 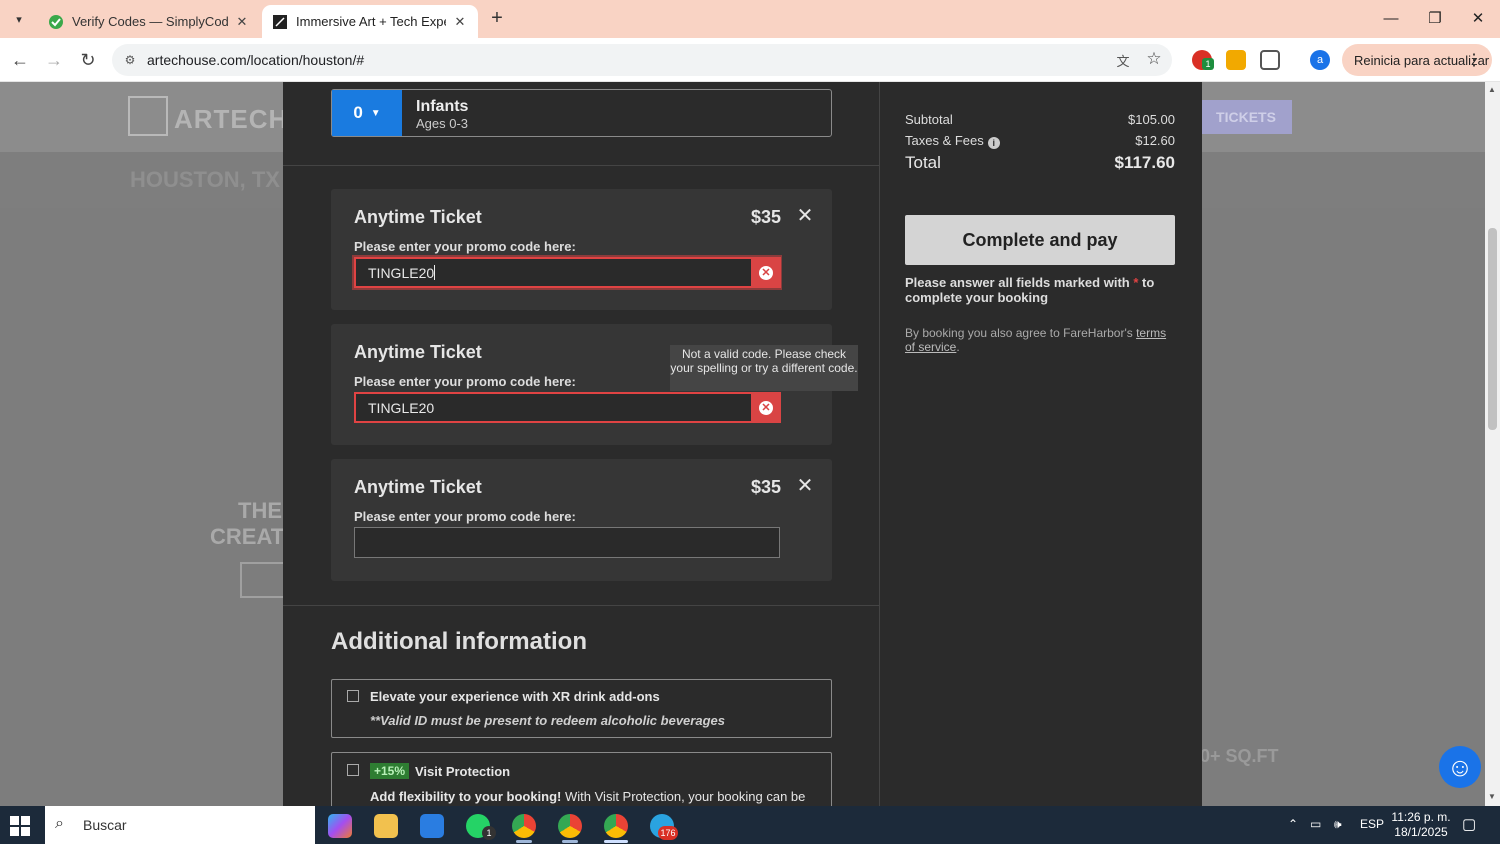 What do you see at coordinates (581, 165) in the screenshot?
I see `section-divider` at bounding box center [581, 165].